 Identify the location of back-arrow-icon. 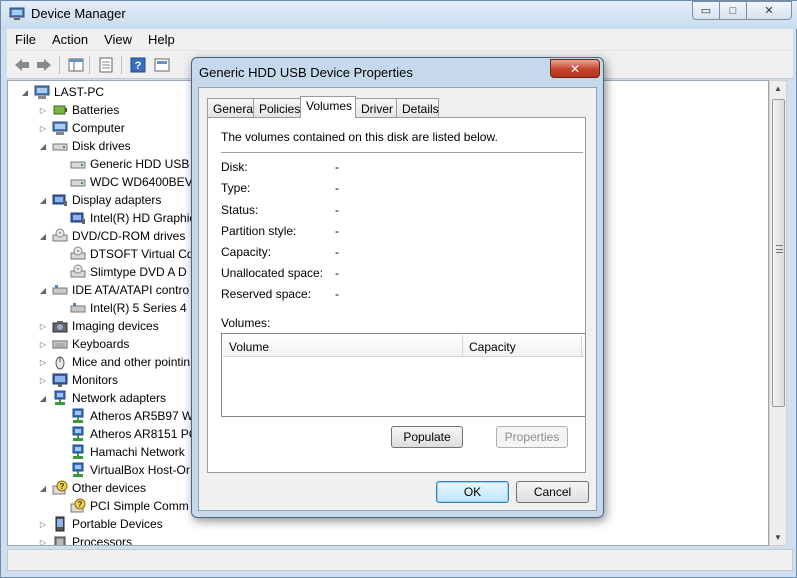
(22, 65).